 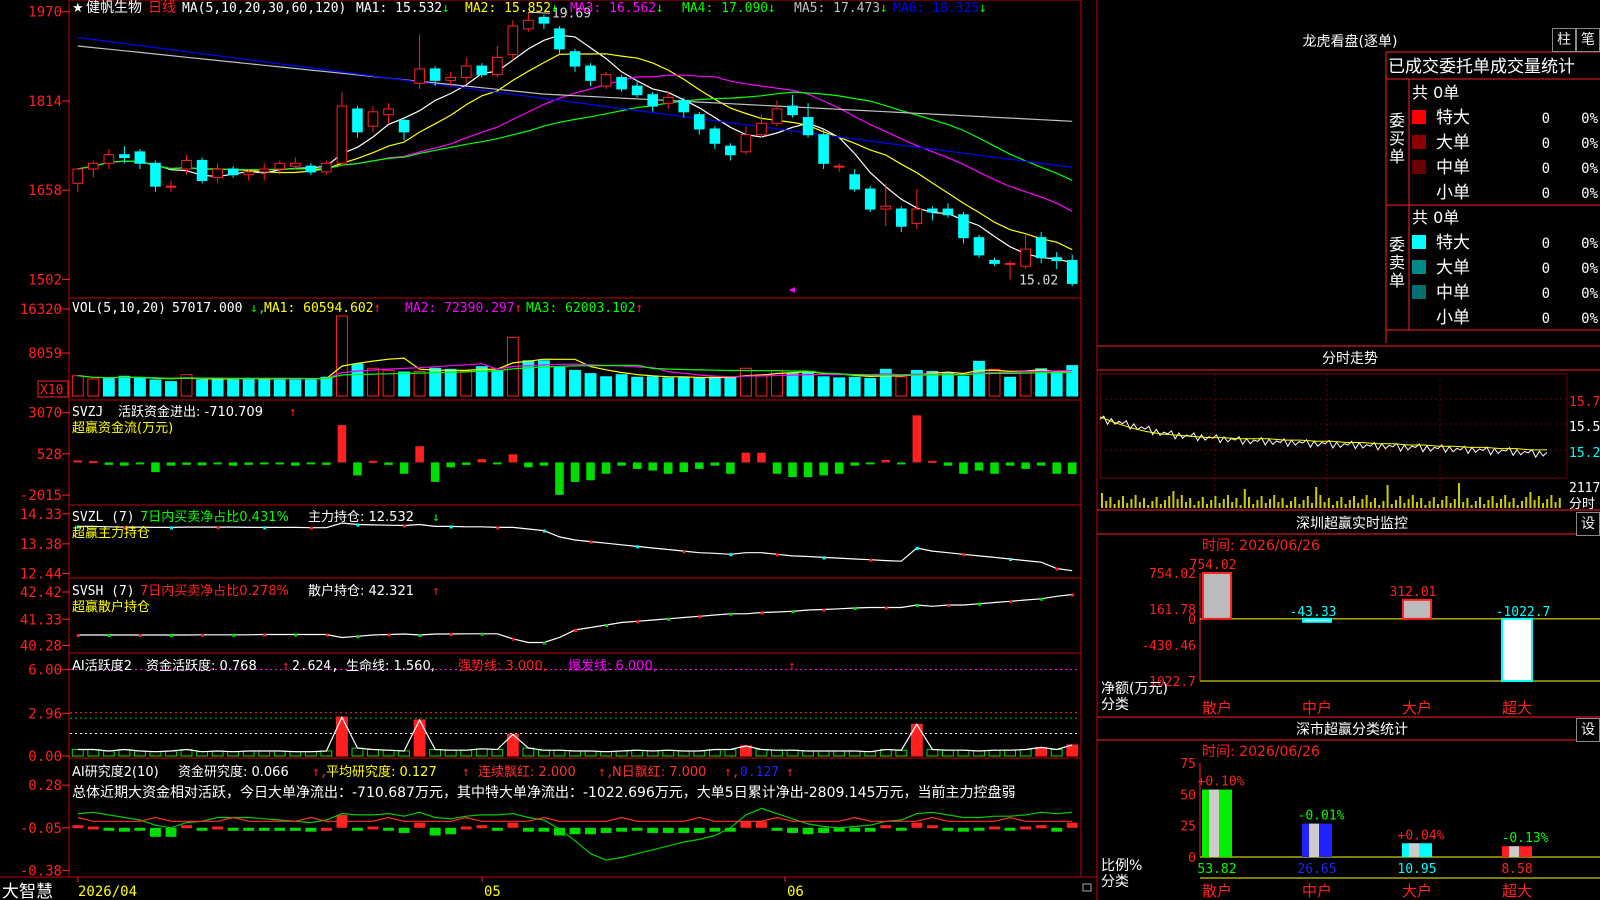 I want to click on volume-panel: 16320 8059 X10, so click(x=549, y=350).